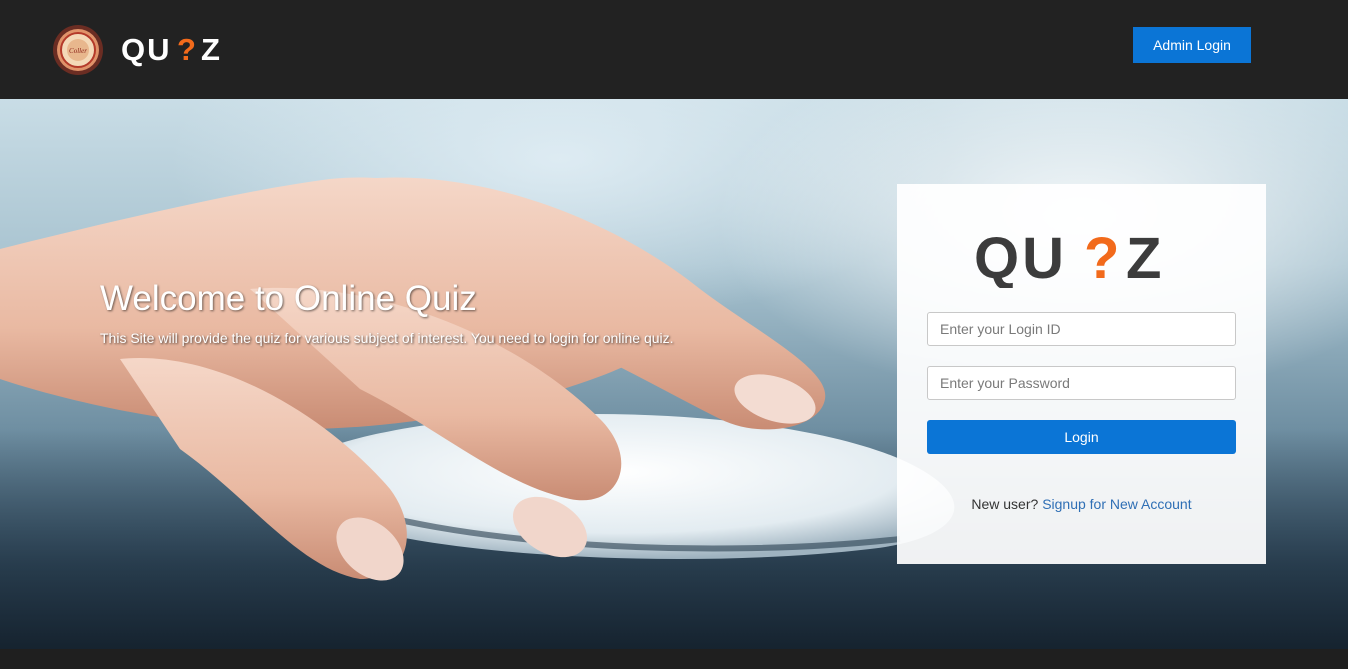 The image size is (1348, 669). I want to click on welcome-heading: Welcome to Online Quiz, so click(288, 298).